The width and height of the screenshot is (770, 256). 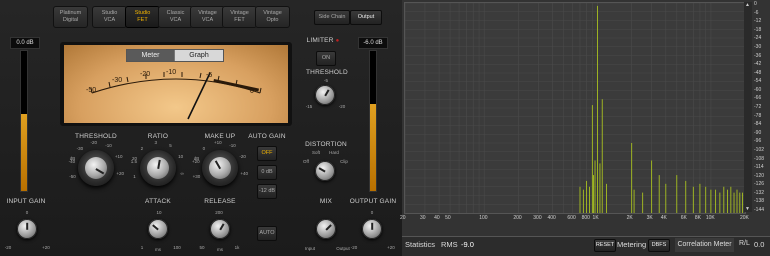 I want to click on ratio-scale-label: 1, so click(x=134, y=176).